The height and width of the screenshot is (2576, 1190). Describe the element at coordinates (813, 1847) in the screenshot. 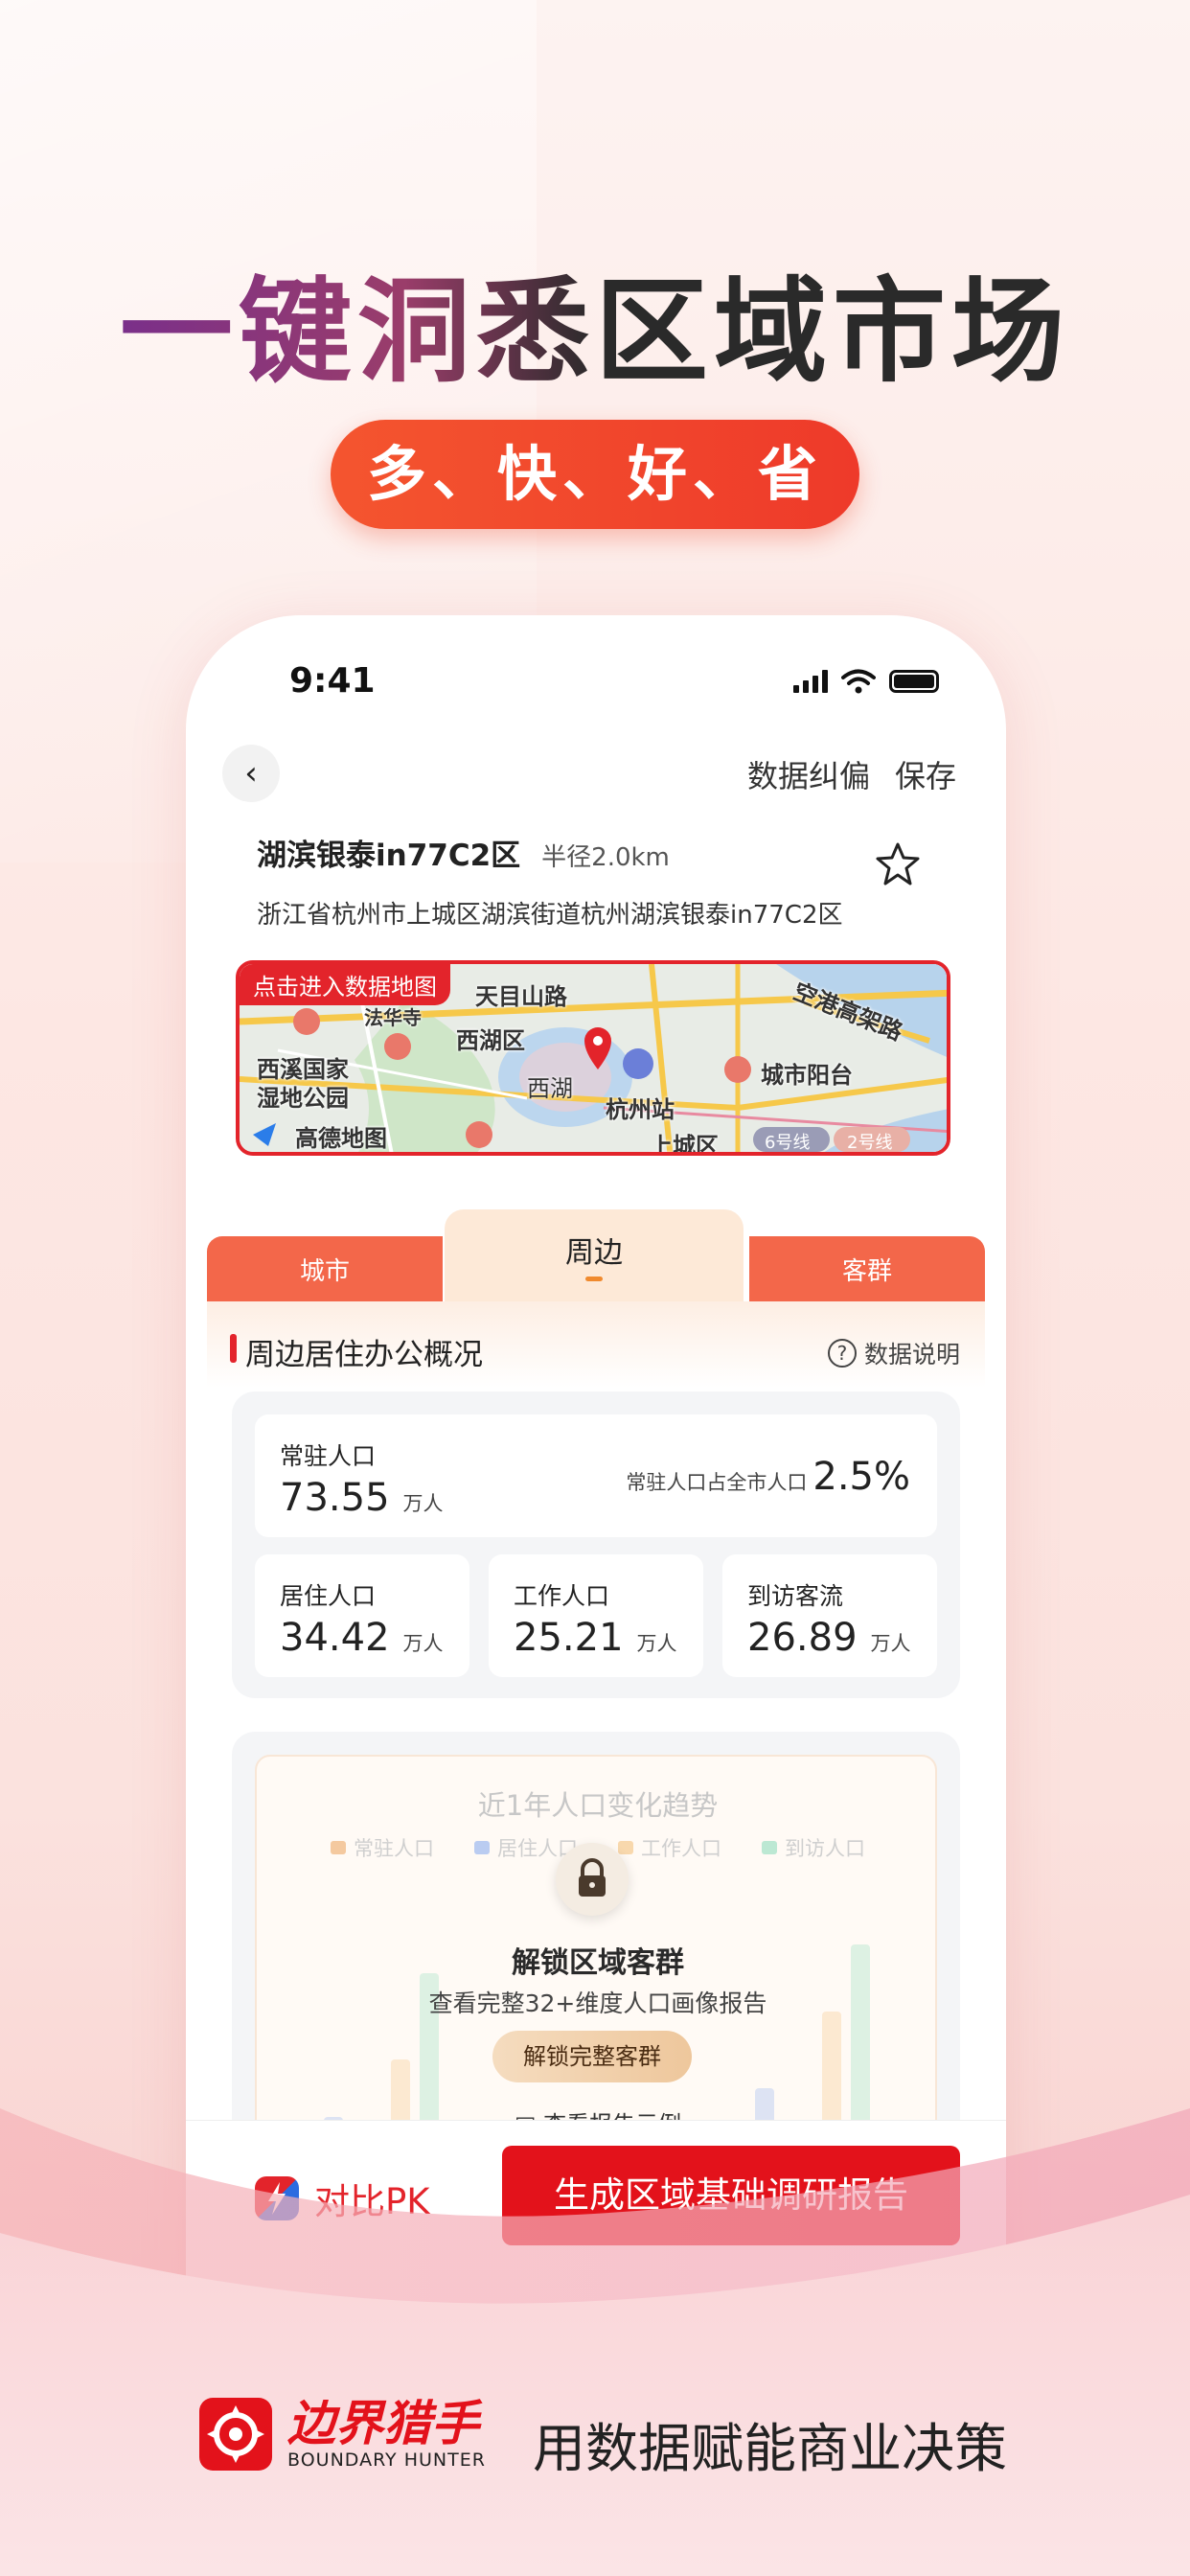

I see `legend-item: 到访人口` at that location.